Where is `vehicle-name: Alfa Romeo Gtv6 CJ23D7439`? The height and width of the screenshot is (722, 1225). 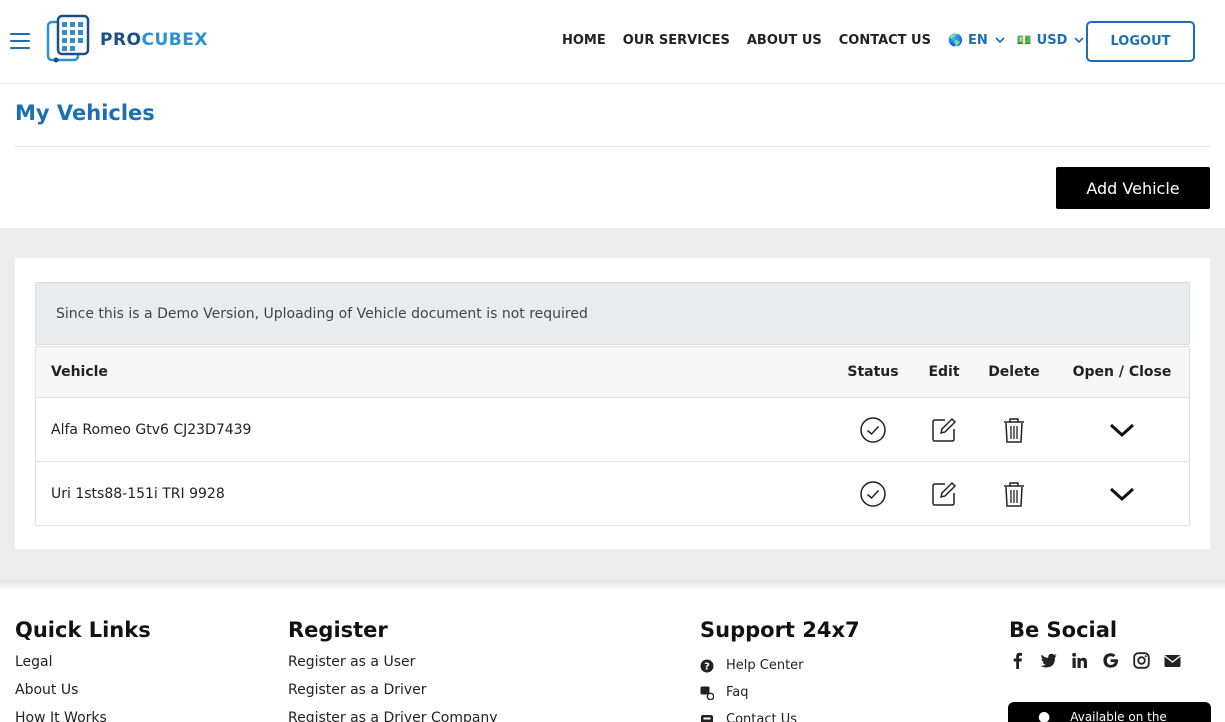 vehicle-name: Alfa Romeo Gtv6 CJ23D7439 is located at coordinates (151, 429).